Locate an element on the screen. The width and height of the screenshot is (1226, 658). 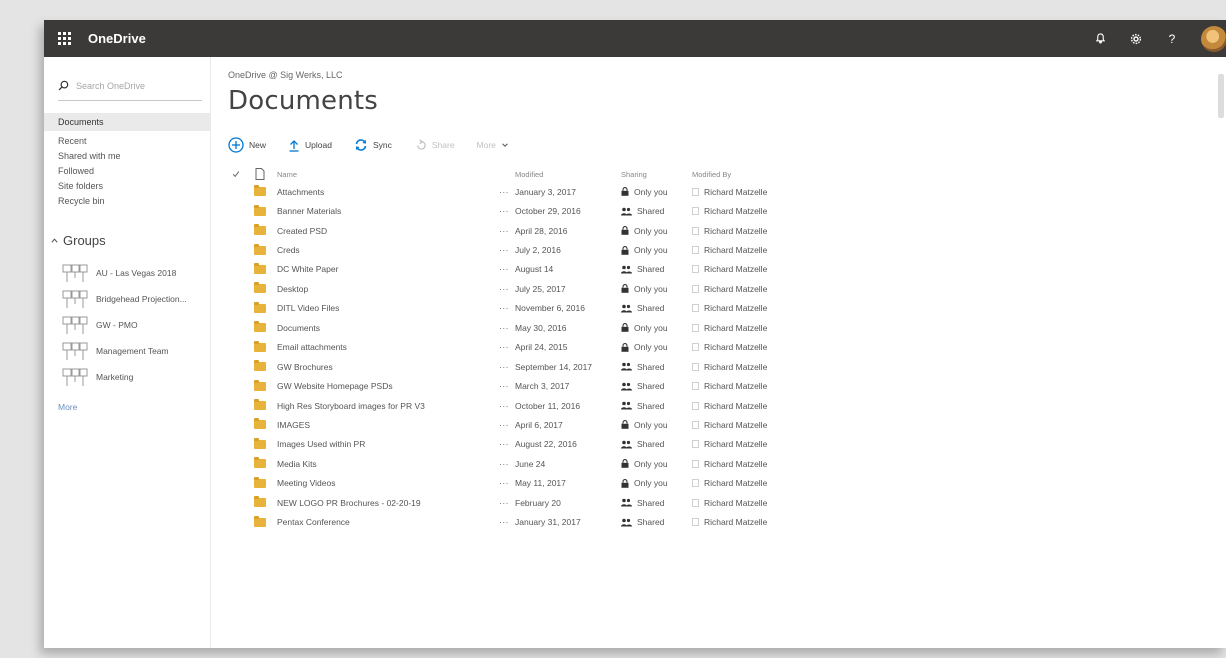
file-name-link: IMAGES is located at coordinates (388, 425).